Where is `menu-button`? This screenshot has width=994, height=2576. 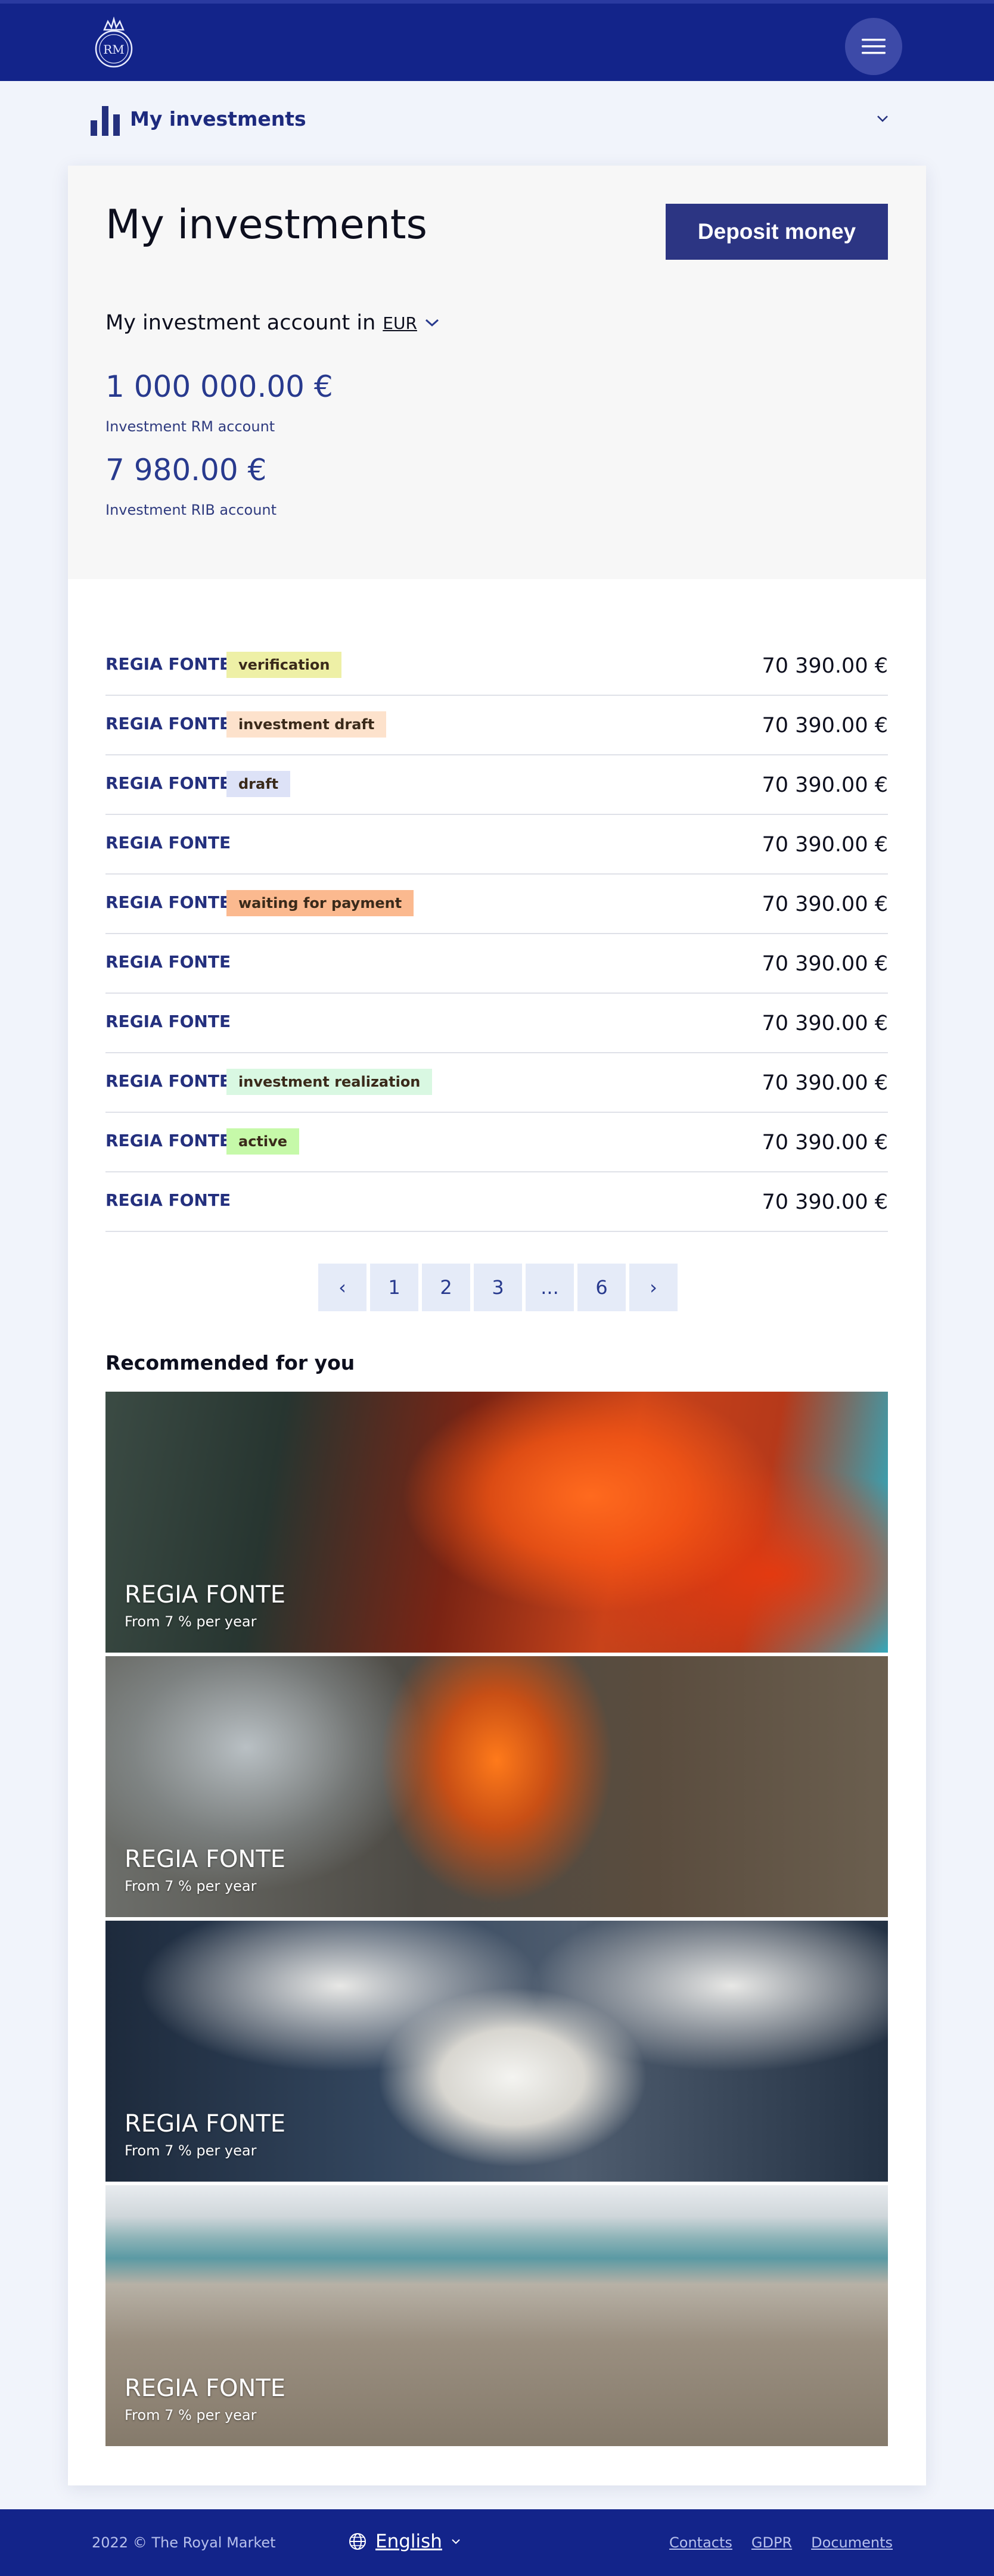 menu-button is located at coordinates (873, 46).